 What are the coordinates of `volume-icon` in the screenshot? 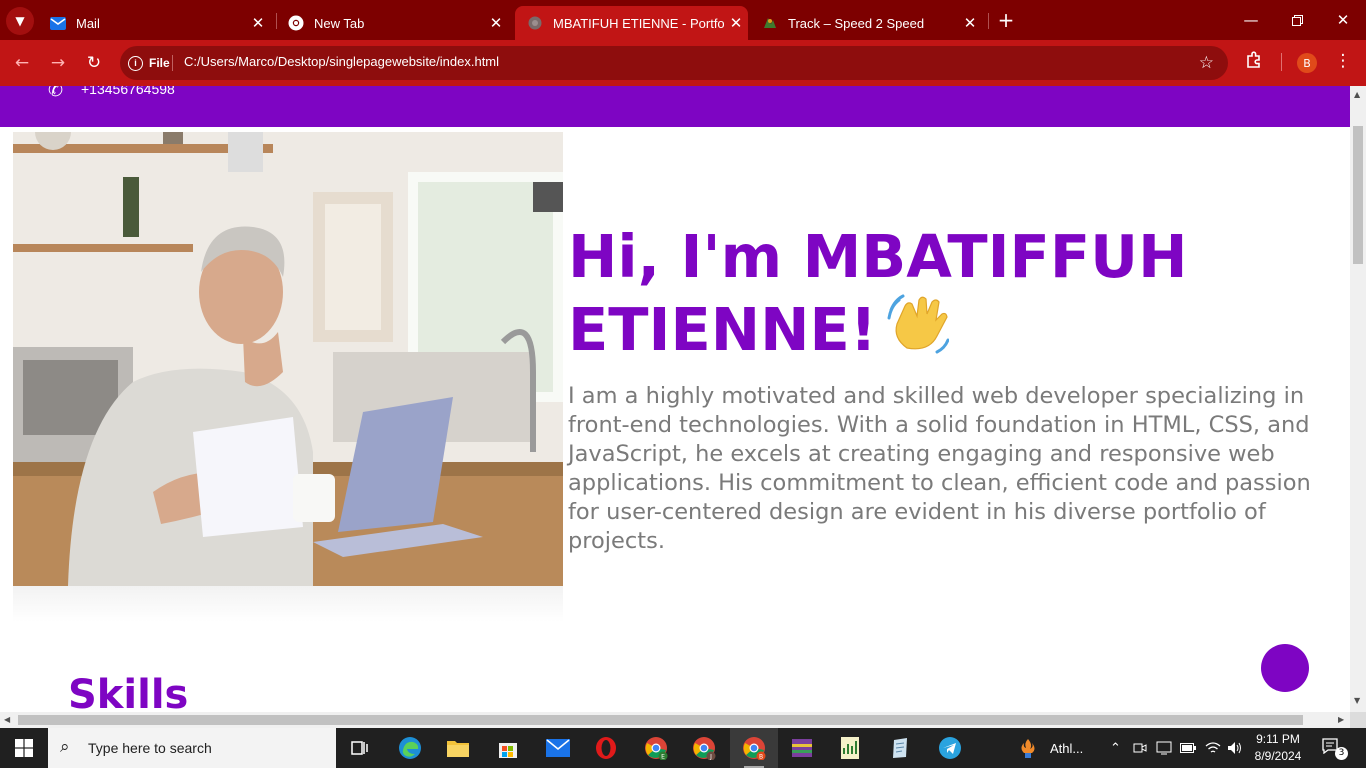 It's located at (1235, 748).